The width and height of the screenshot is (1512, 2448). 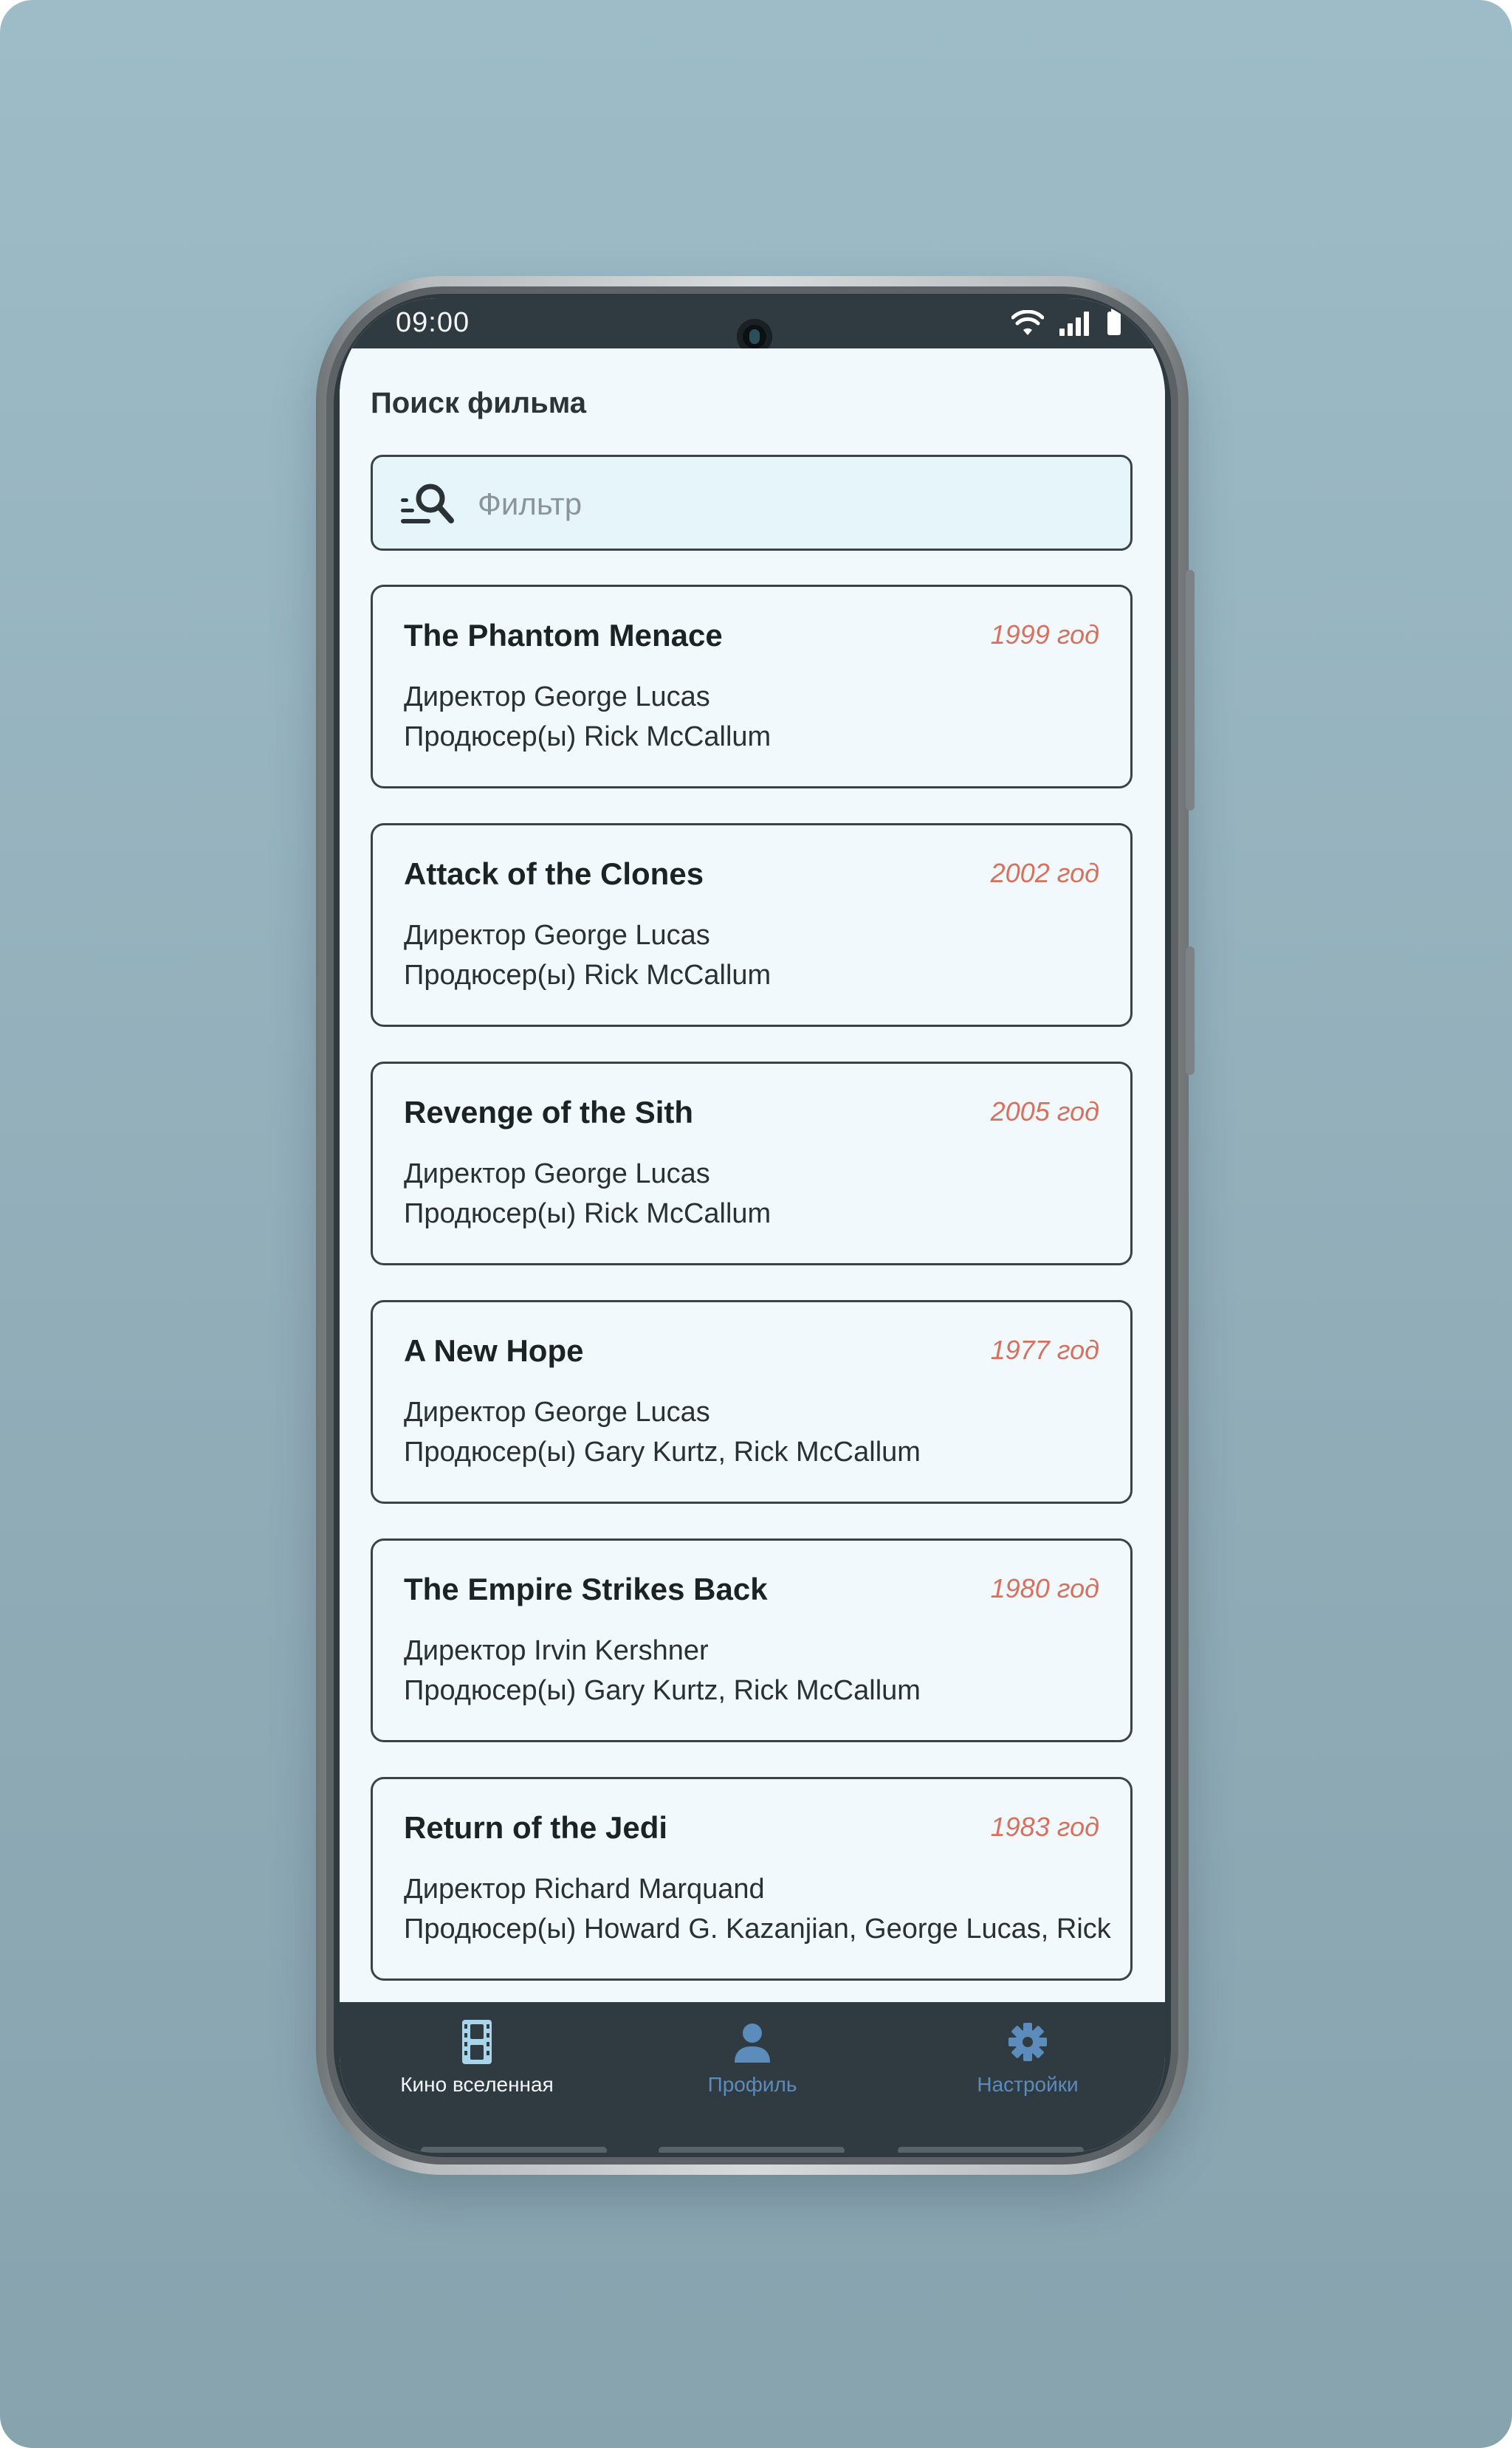 I want to click on movie-title: The Empire Strikes Back, so click(x=586, y=1589).